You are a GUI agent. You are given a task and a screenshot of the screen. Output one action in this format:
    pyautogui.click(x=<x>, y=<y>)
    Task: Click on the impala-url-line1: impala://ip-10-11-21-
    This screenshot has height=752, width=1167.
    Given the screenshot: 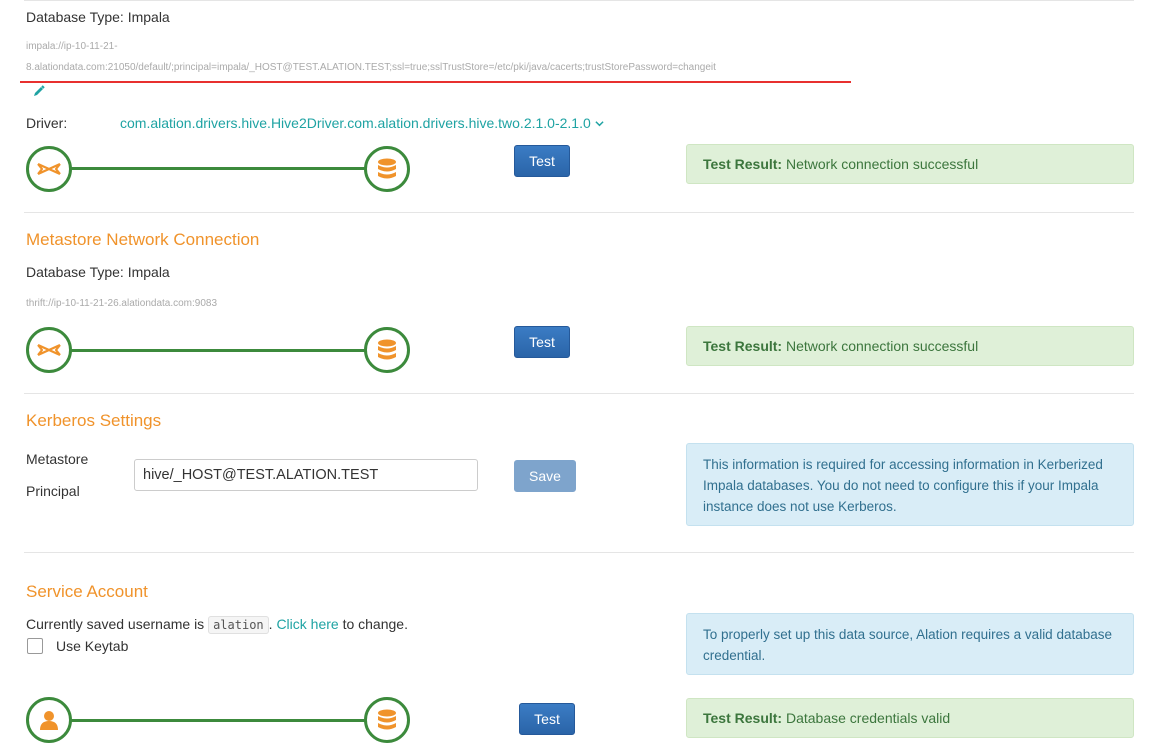 What is the action you would take?
    pyautogui.click(x=72, y=46)
    